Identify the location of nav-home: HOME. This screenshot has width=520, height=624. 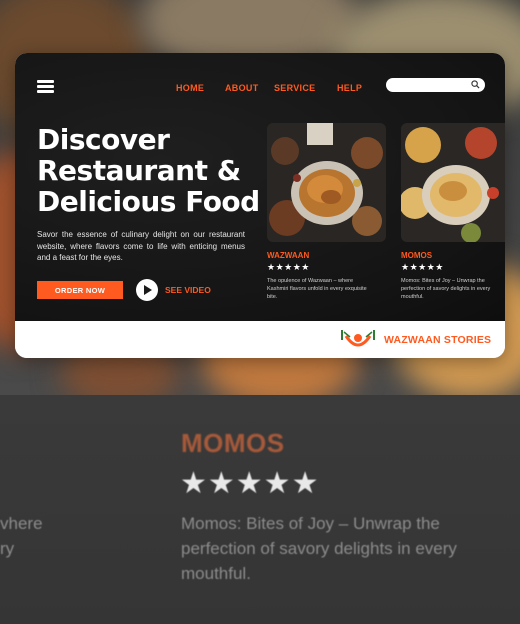
(190, 88).